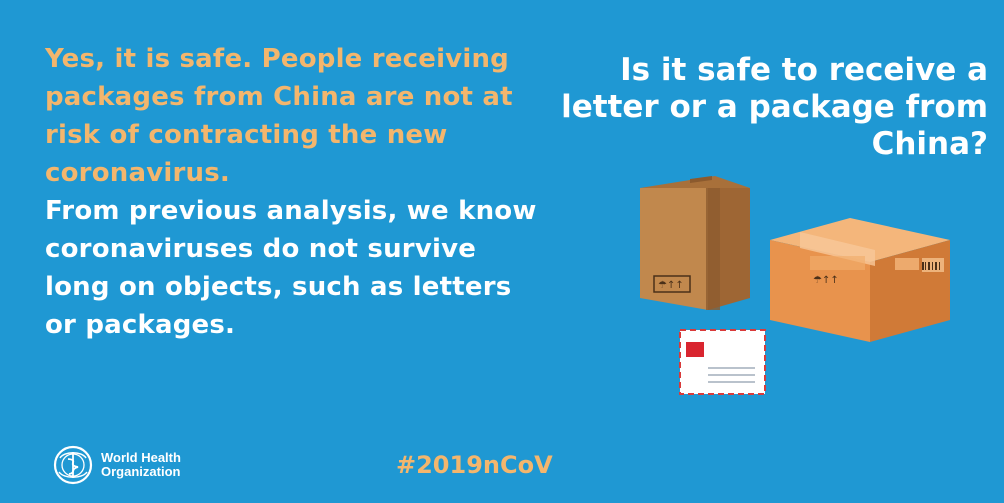  I want to click on who-logo-line2: Organization, so click(141, 471).